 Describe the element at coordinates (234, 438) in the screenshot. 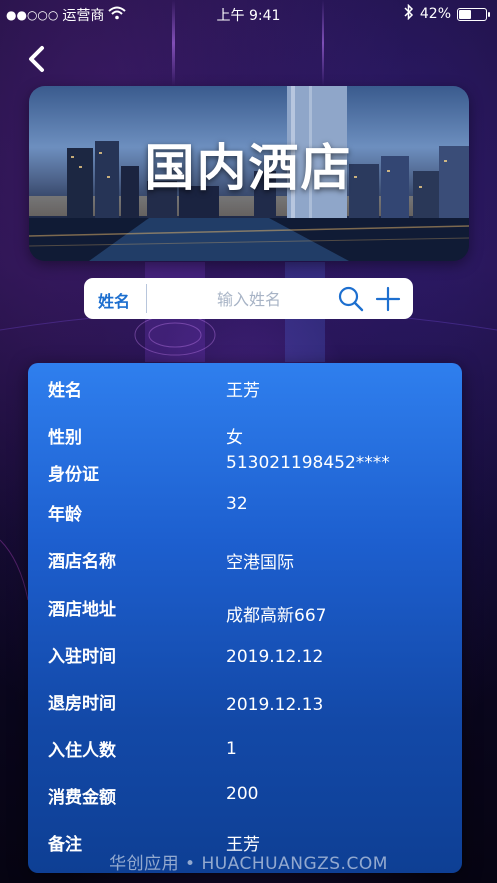

I see `value-gender: 女` at that location.